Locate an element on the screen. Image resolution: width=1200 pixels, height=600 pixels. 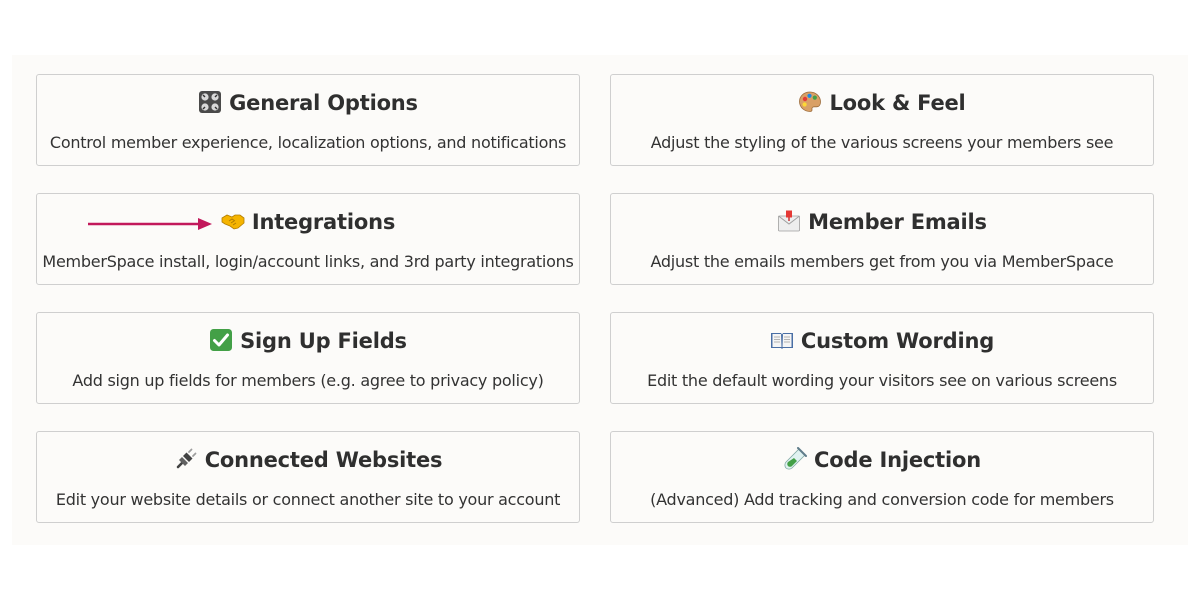
card-title-text: General Options is located at coordinates (323, 103).